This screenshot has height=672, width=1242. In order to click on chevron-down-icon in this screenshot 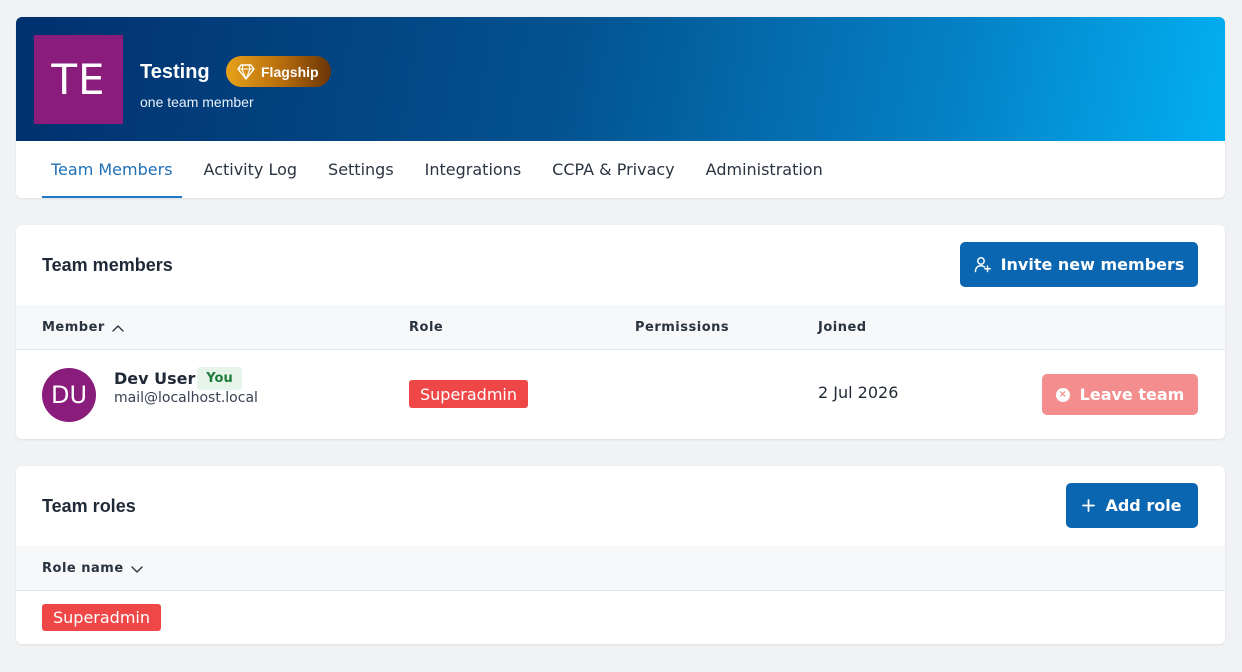, I will do `click(136, 569)`.